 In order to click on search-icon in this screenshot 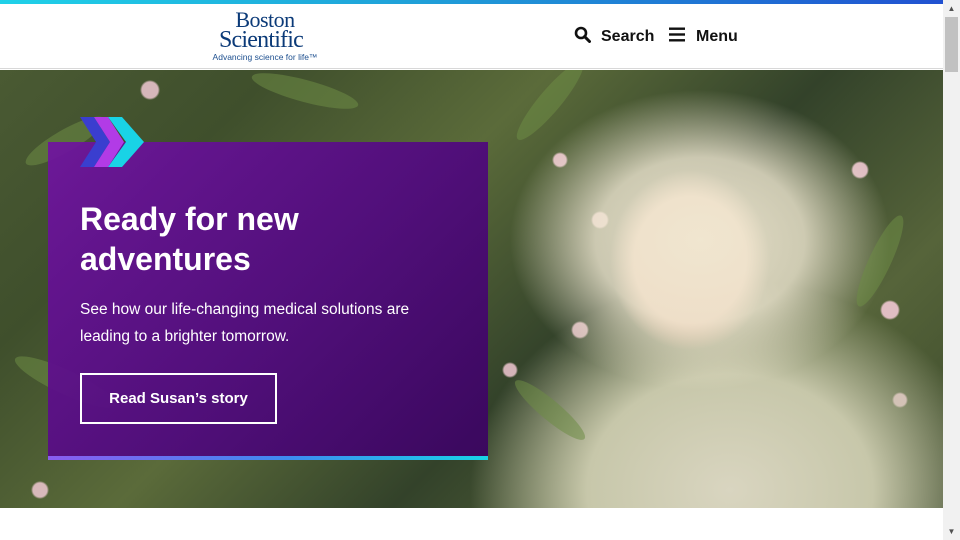, I will do `click(582, 37)`.